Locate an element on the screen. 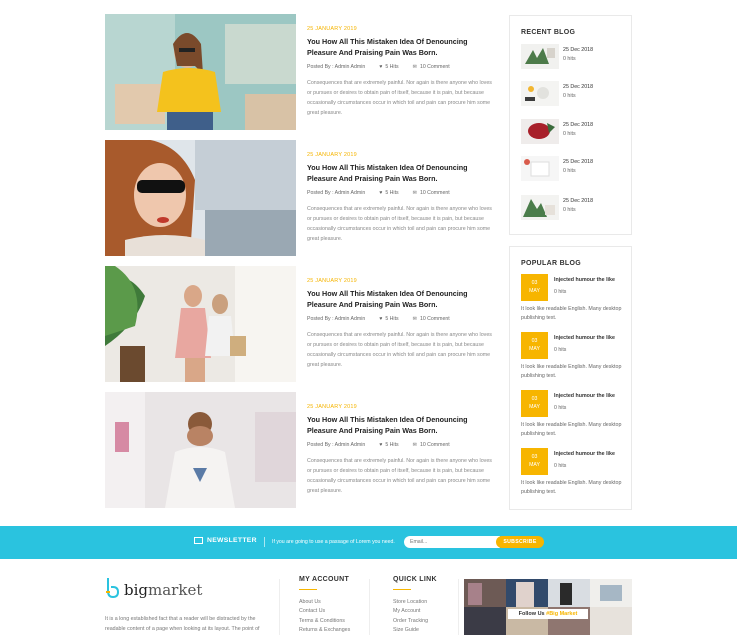 The width and height of the screenshot is (737, 635). newsletter-title: NEWSLETTER is located at coordinates (232, 540).